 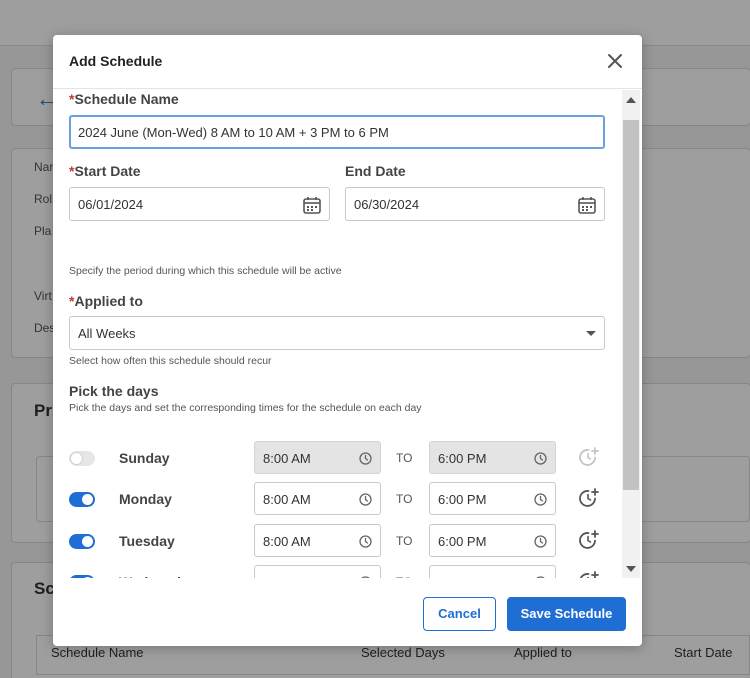 What do you see at coordinates (337, 333) in the screenshot?
I see `applied-to-select: All Weeks` at bounding box center [337, 333].